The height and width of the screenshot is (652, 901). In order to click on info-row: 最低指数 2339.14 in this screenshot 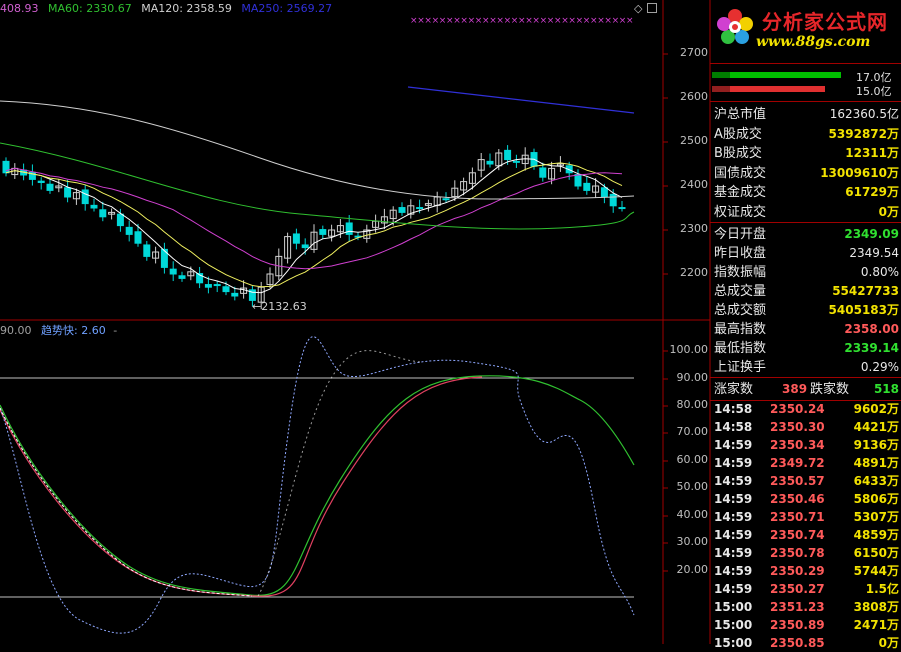, I will do `click(805, 348)`.